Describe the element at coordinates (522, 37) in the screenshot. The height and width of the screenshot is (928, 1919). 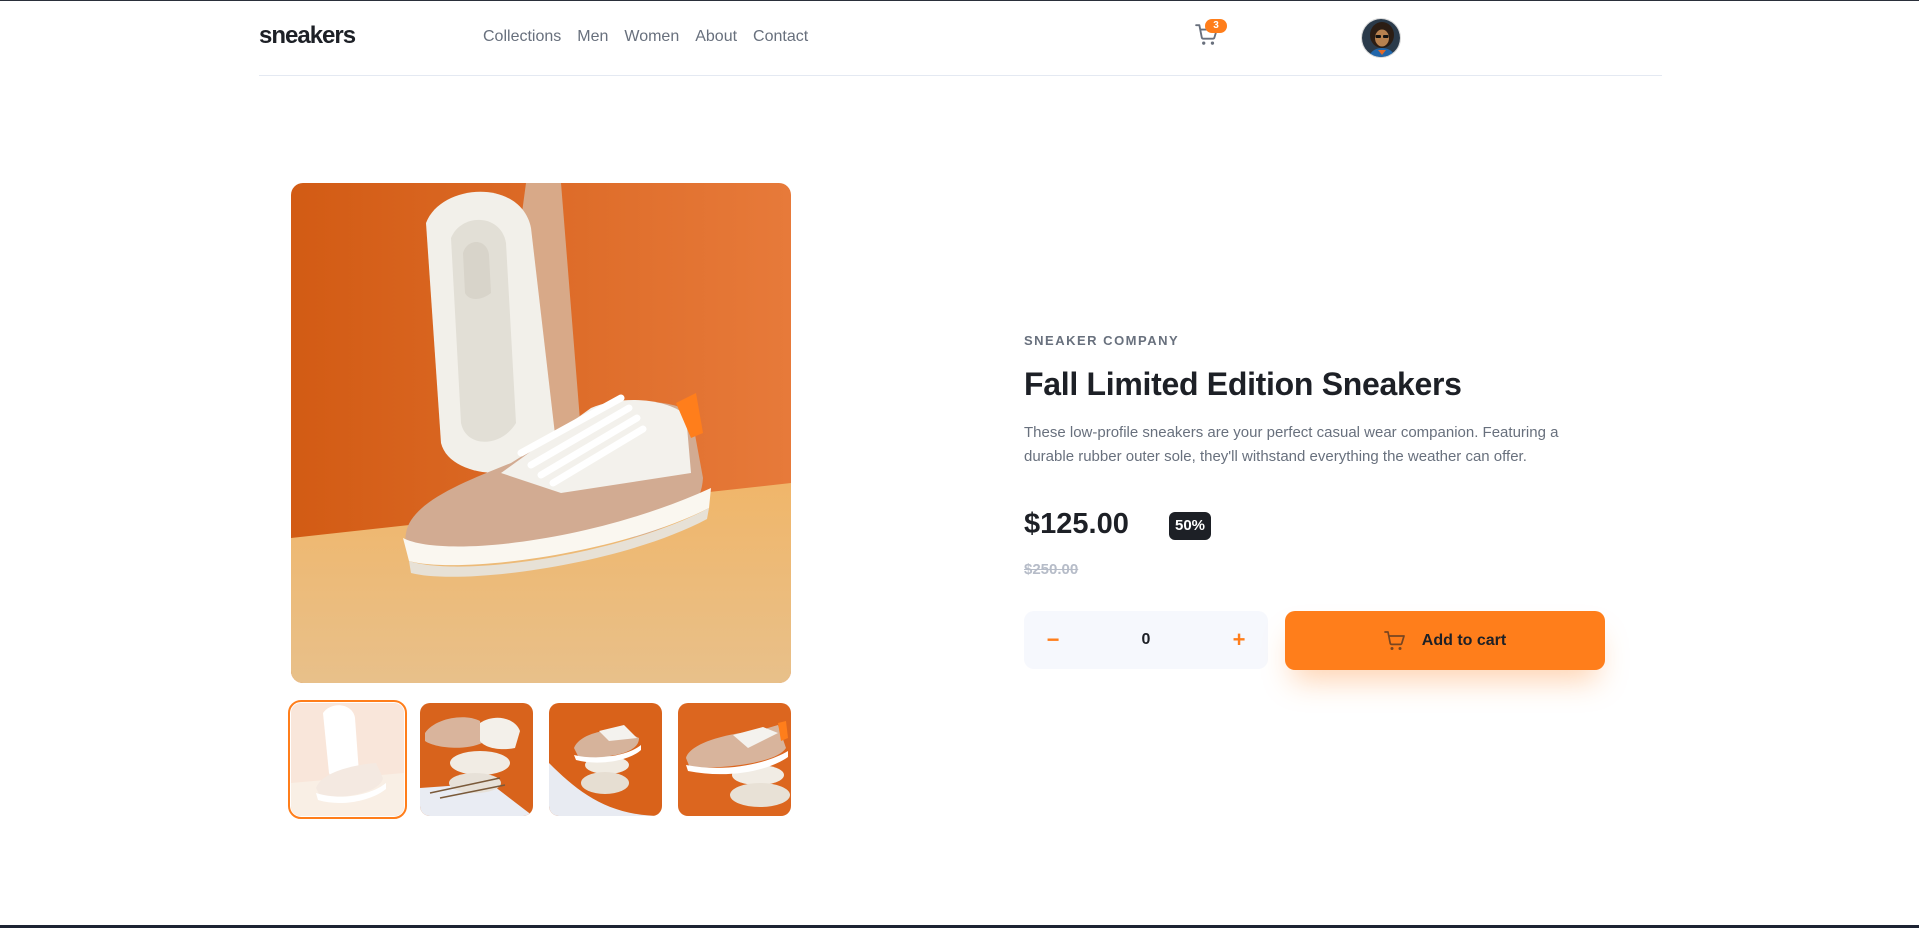
I see `nav-link-collections: Collections` at that location.